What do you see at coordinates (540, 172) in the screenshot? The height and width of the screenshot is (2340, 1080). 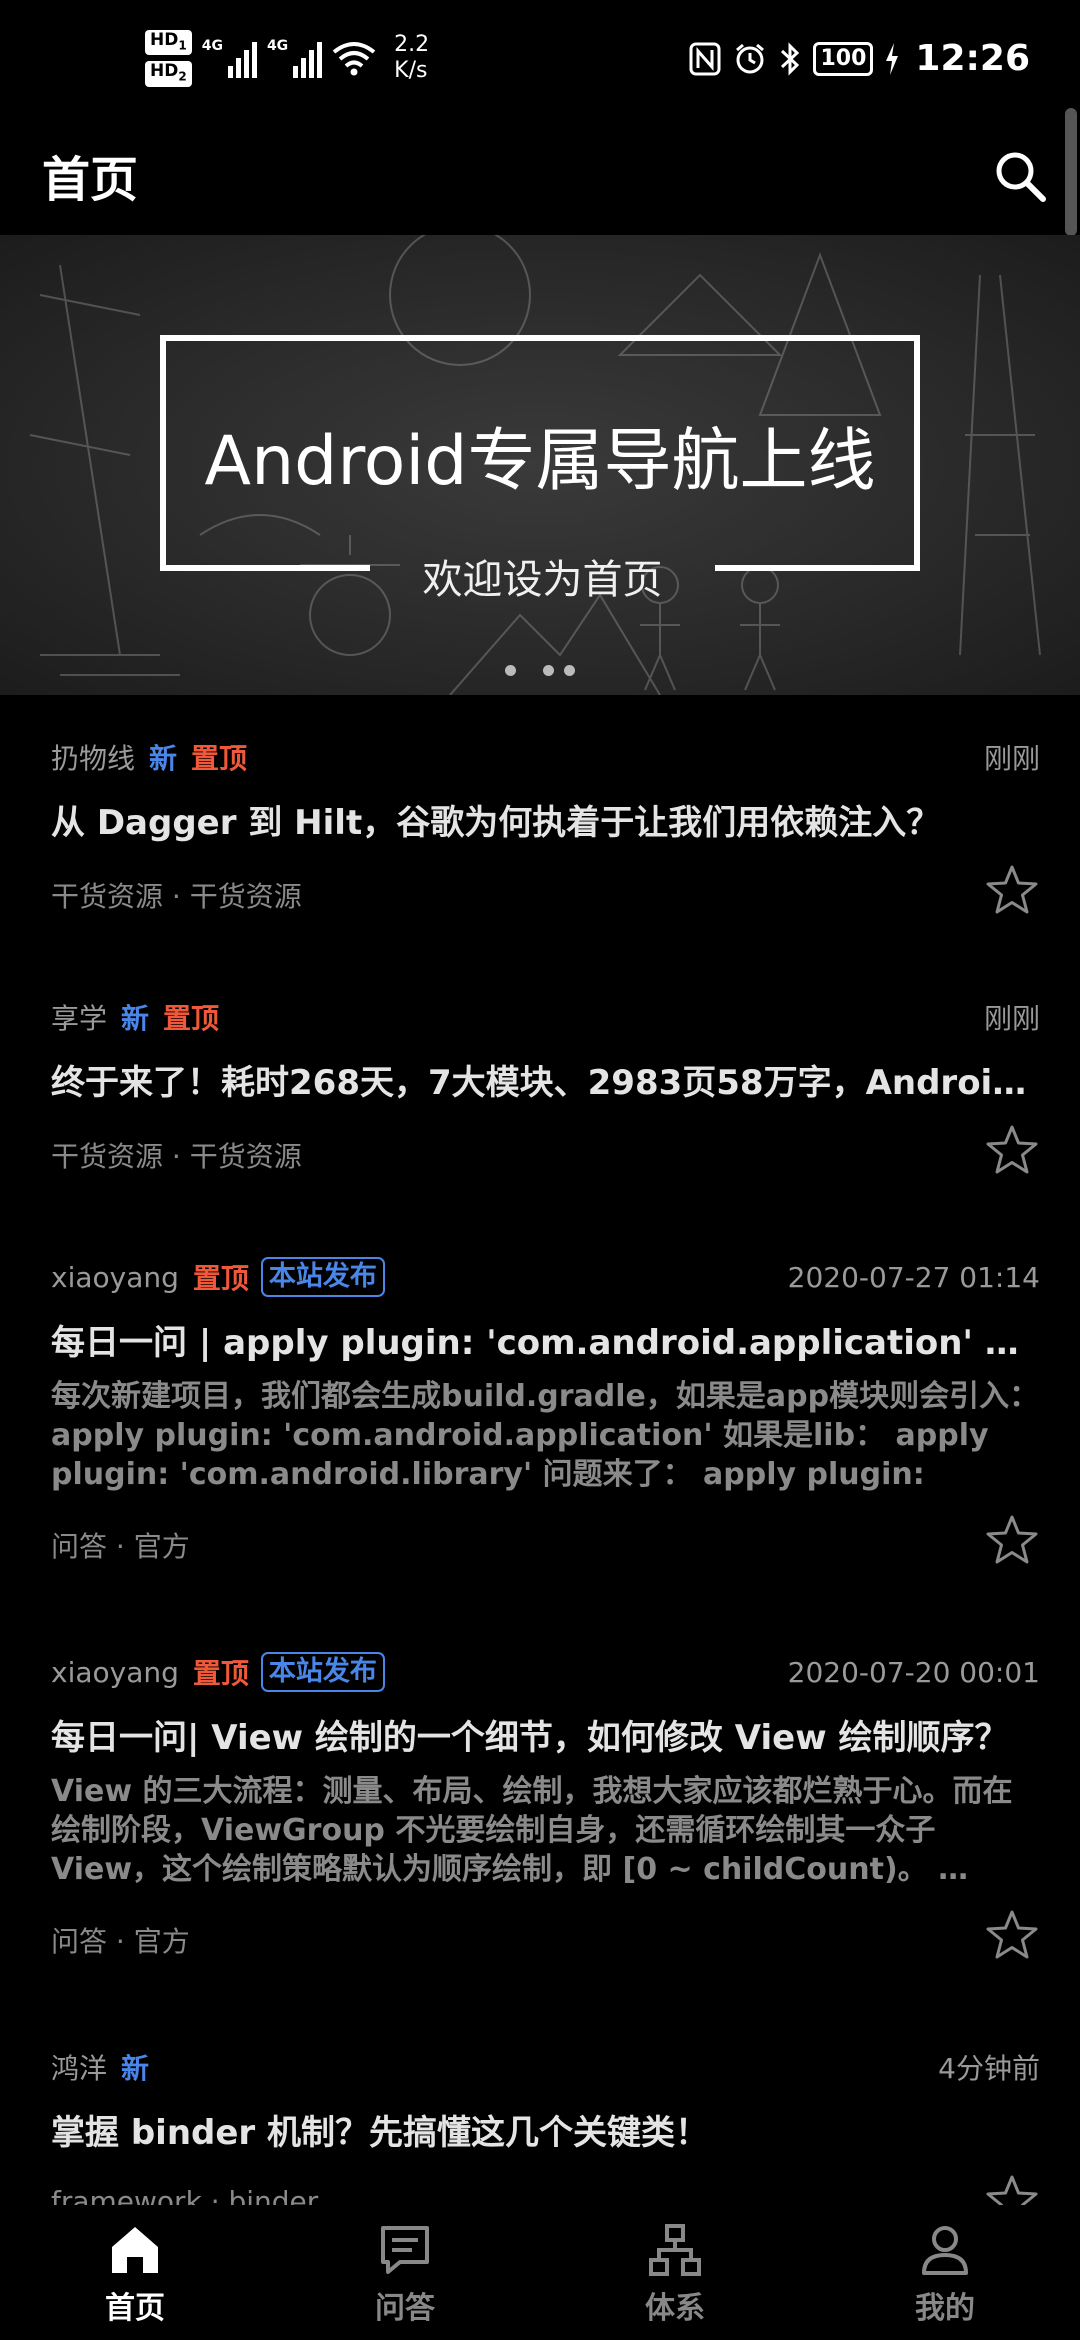 I see `app-bar: 首页` at bounding box center [540, 172].